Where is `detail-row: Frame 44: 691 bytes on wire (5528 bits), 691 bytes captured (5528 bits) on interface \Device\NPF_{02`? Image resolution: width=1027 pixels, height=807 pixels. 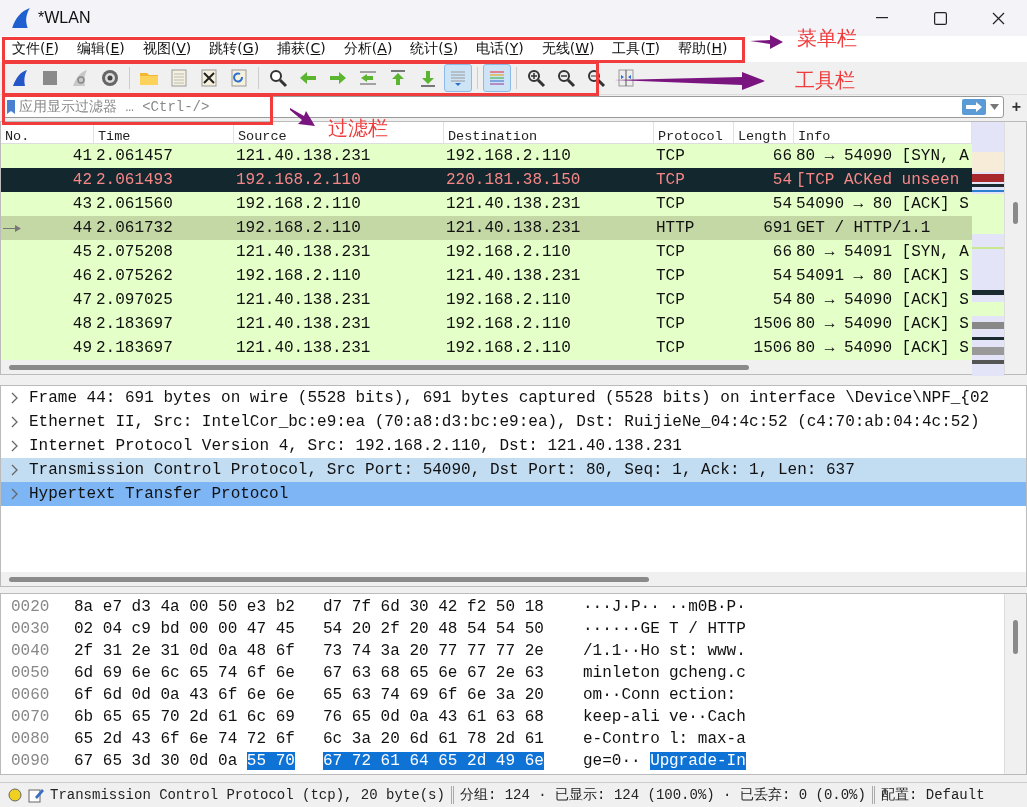
detail-row: Frame 44: 691 bytes on wire (5528 bits), 691 bytes captured (5528 bits) on interface \Device\NPF_{02 is located at coordinates (513, 398).